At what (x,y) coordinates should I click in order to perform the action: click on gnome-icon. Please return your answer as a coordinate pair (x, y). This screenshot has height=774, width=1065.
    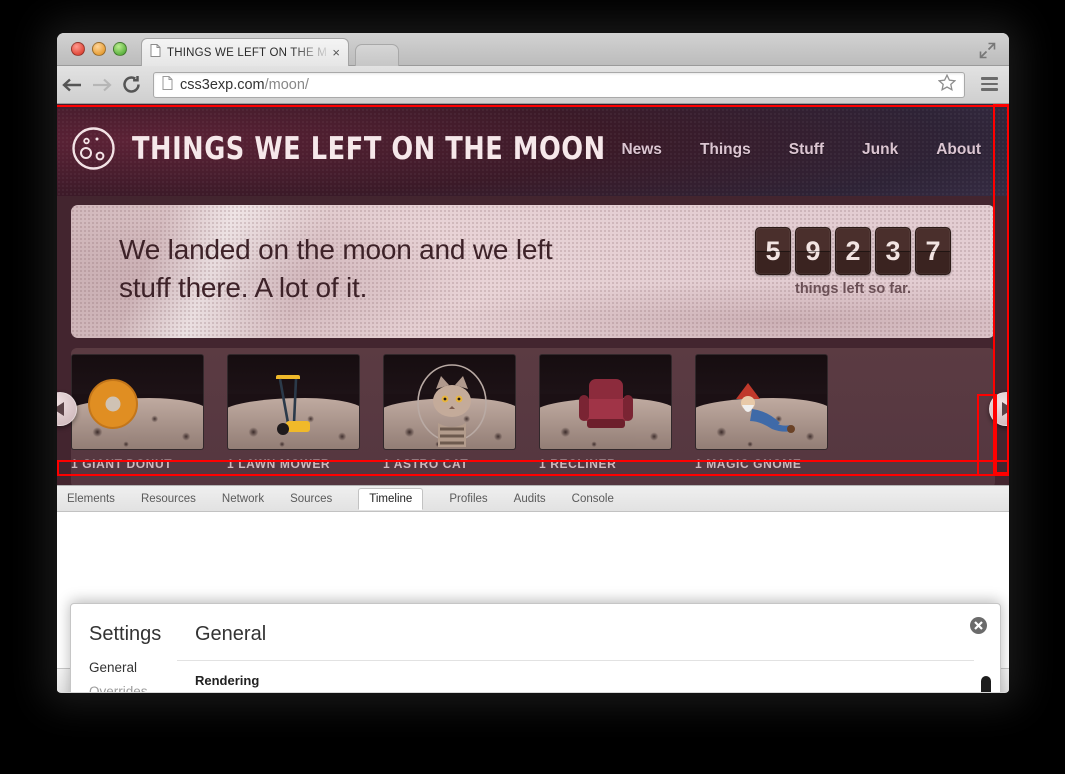
    Looking at the image, I should click on (763, 410).